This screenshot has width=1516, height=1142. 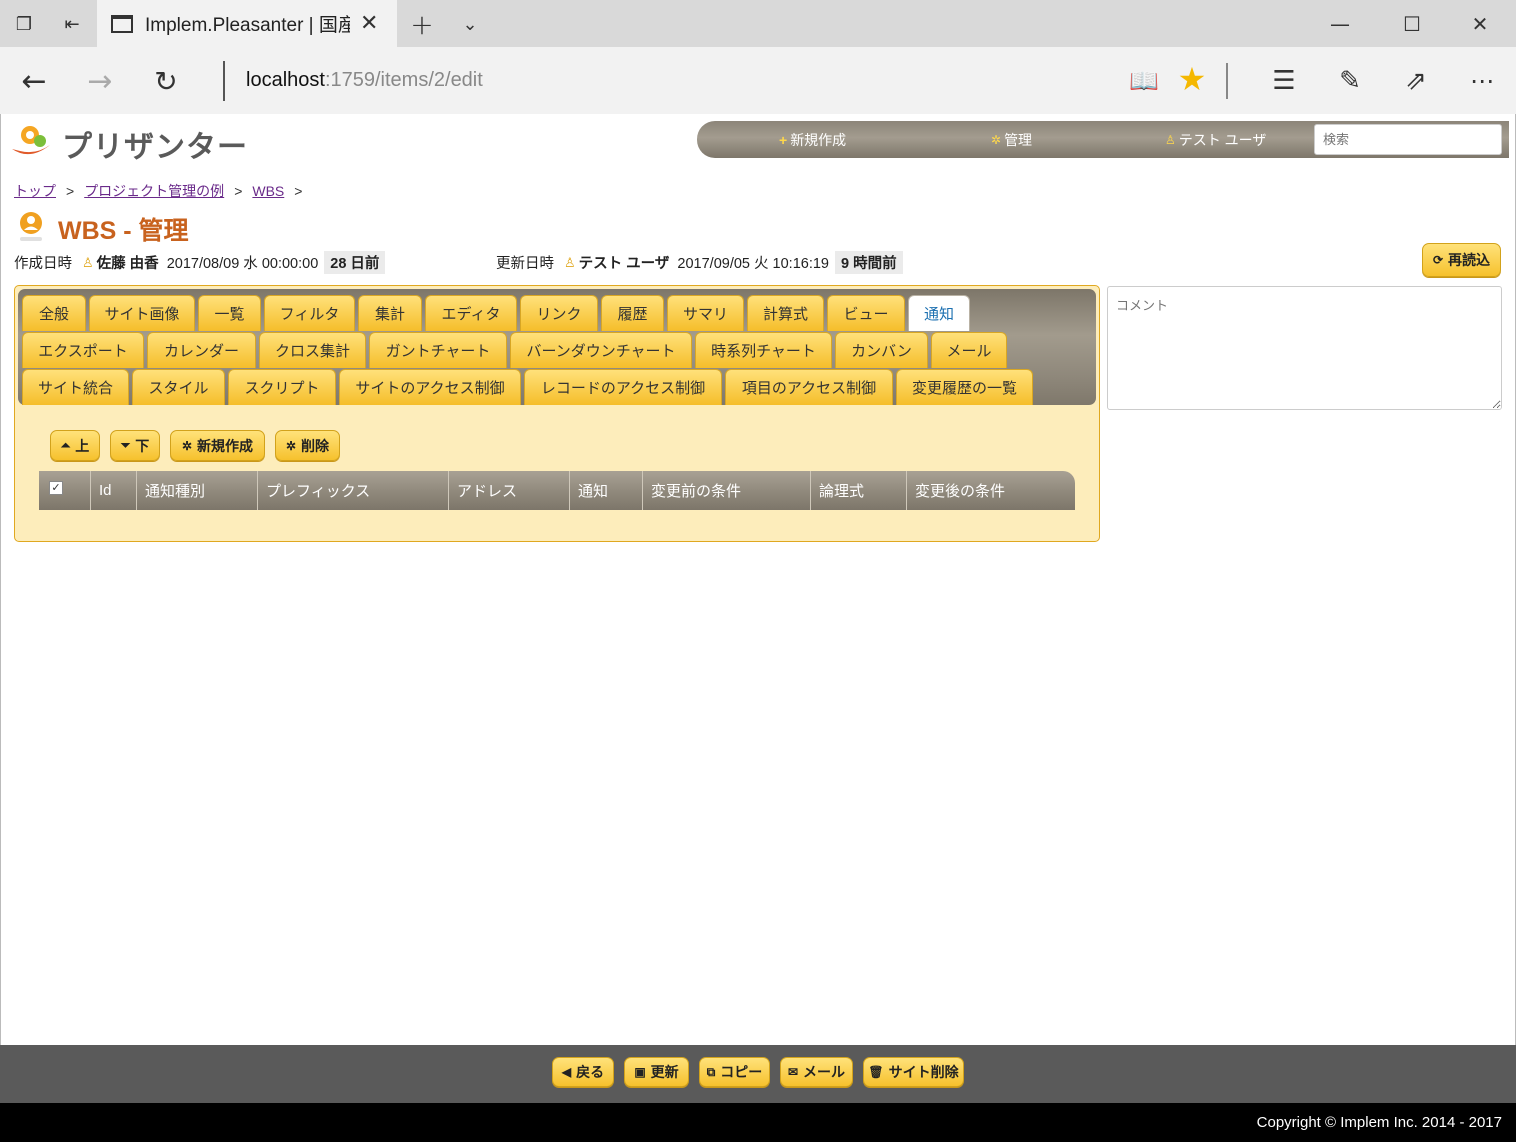 I want to click on web-note-icon: ✎, so click(x=1350, y=81).